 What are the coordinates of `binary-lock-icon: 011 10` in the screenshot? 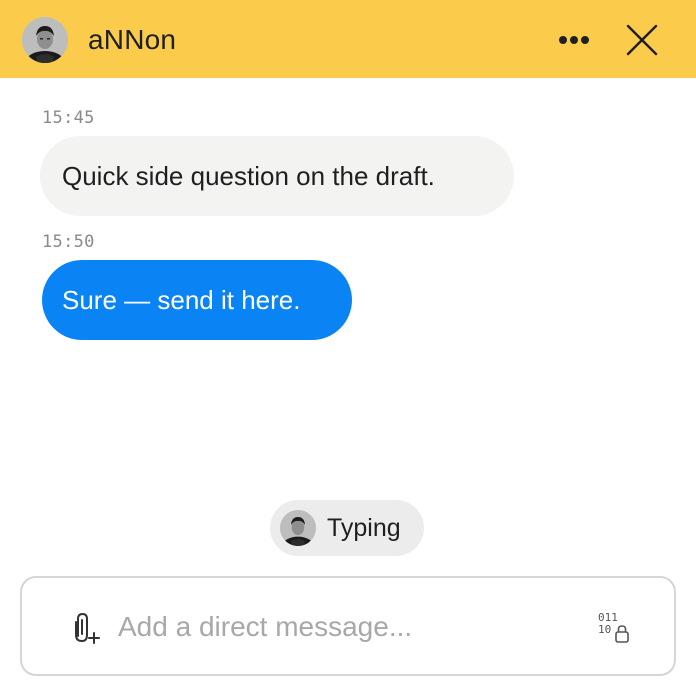 It's located at (613, 627).